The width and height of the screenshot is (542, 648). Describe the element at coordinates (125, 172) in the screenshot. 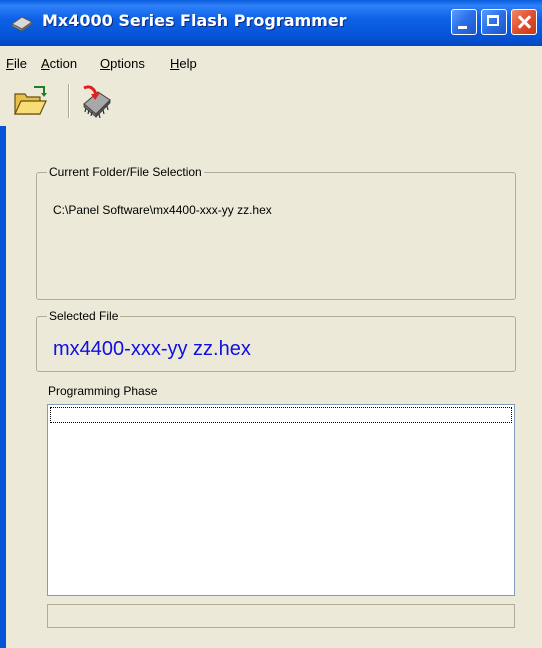

I see `current-selection-legend: Current Folder/File Selection` at that location.